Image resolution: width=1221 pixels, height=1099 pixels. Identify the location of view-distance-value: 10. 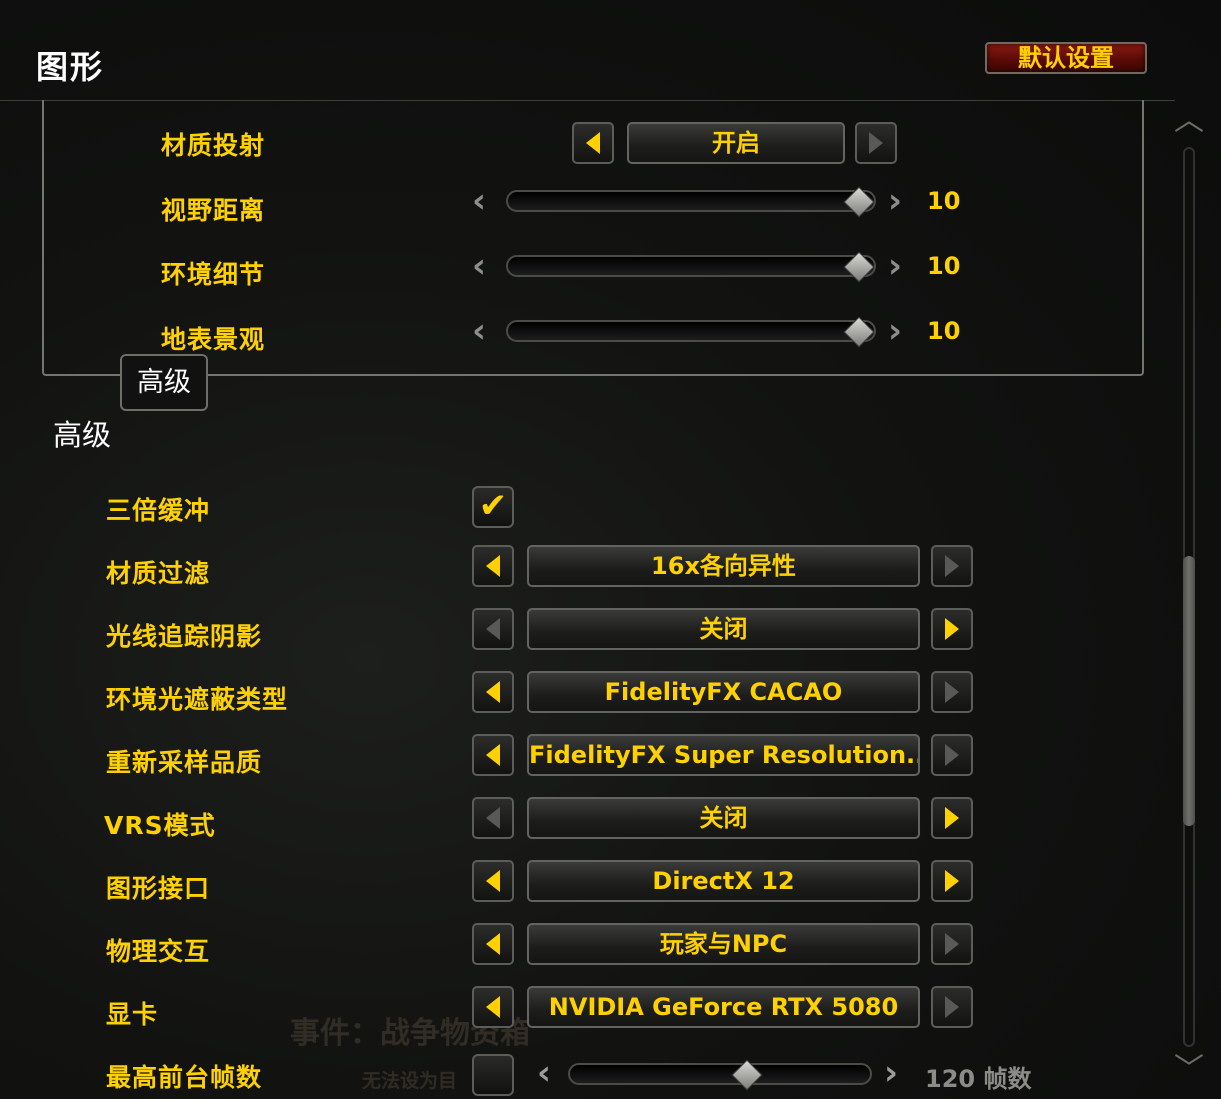
(944, 201).